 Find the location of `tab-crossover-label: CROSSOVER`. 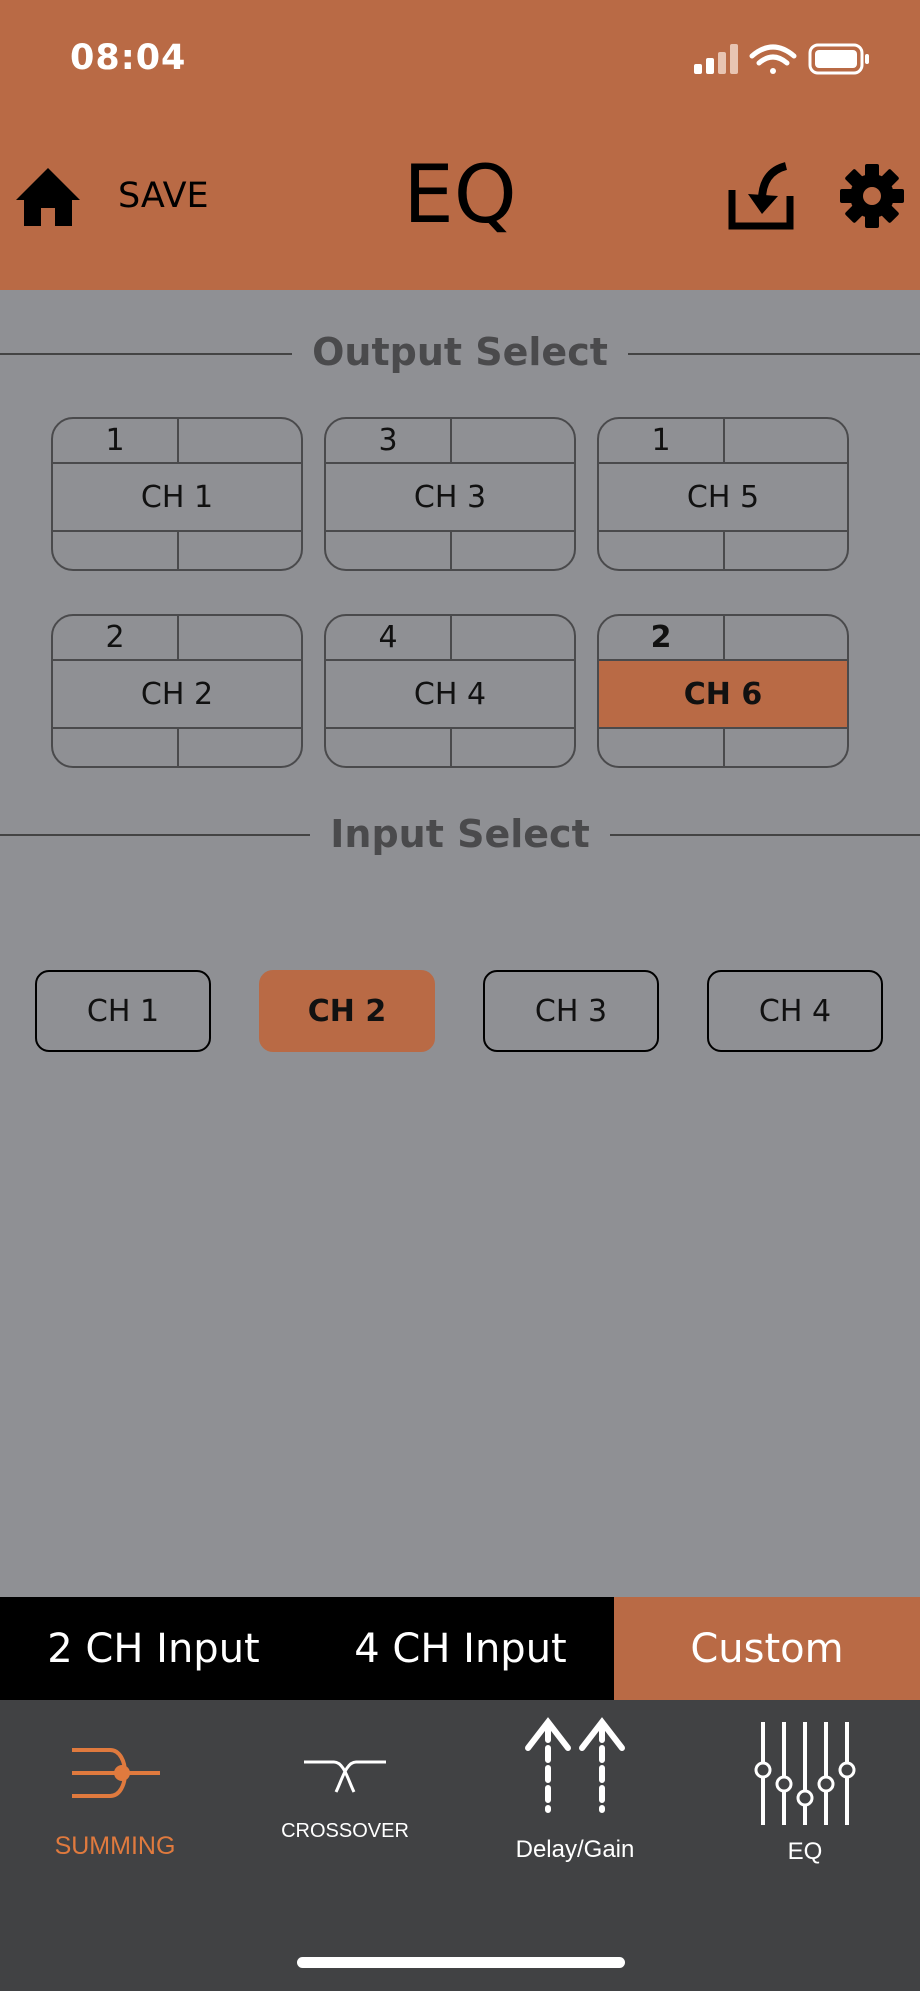

tab-crossover-label: CROSSOVER is located at coordinates (345, 1831).